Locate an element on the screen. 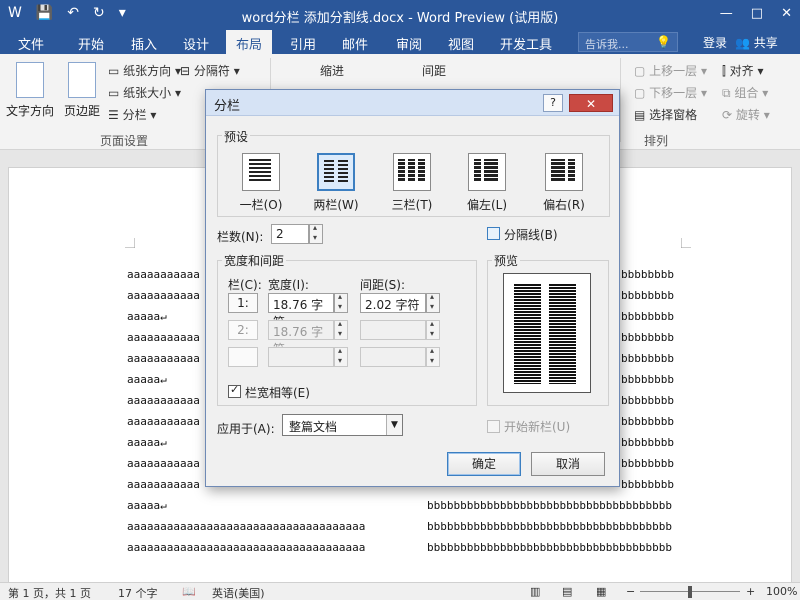 Image resolution: width=800 pixels, height=600 pixels. selection-pane-button: ▤ 选择窗格 is located at coordinates (665, 114).